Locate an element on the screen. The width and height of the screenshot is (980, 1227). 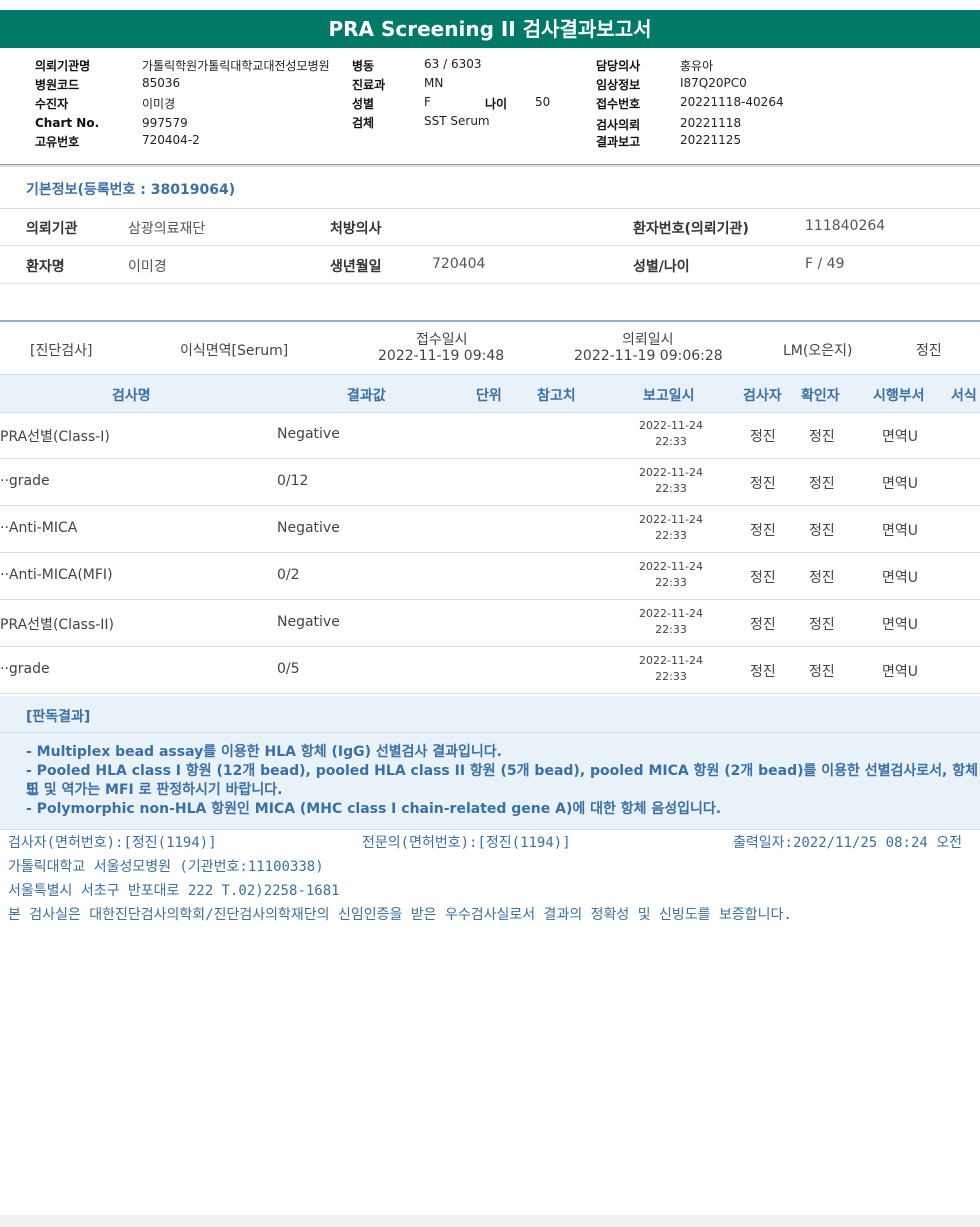
result-report-label: 결과보고 is located at coordinates (618, 142).